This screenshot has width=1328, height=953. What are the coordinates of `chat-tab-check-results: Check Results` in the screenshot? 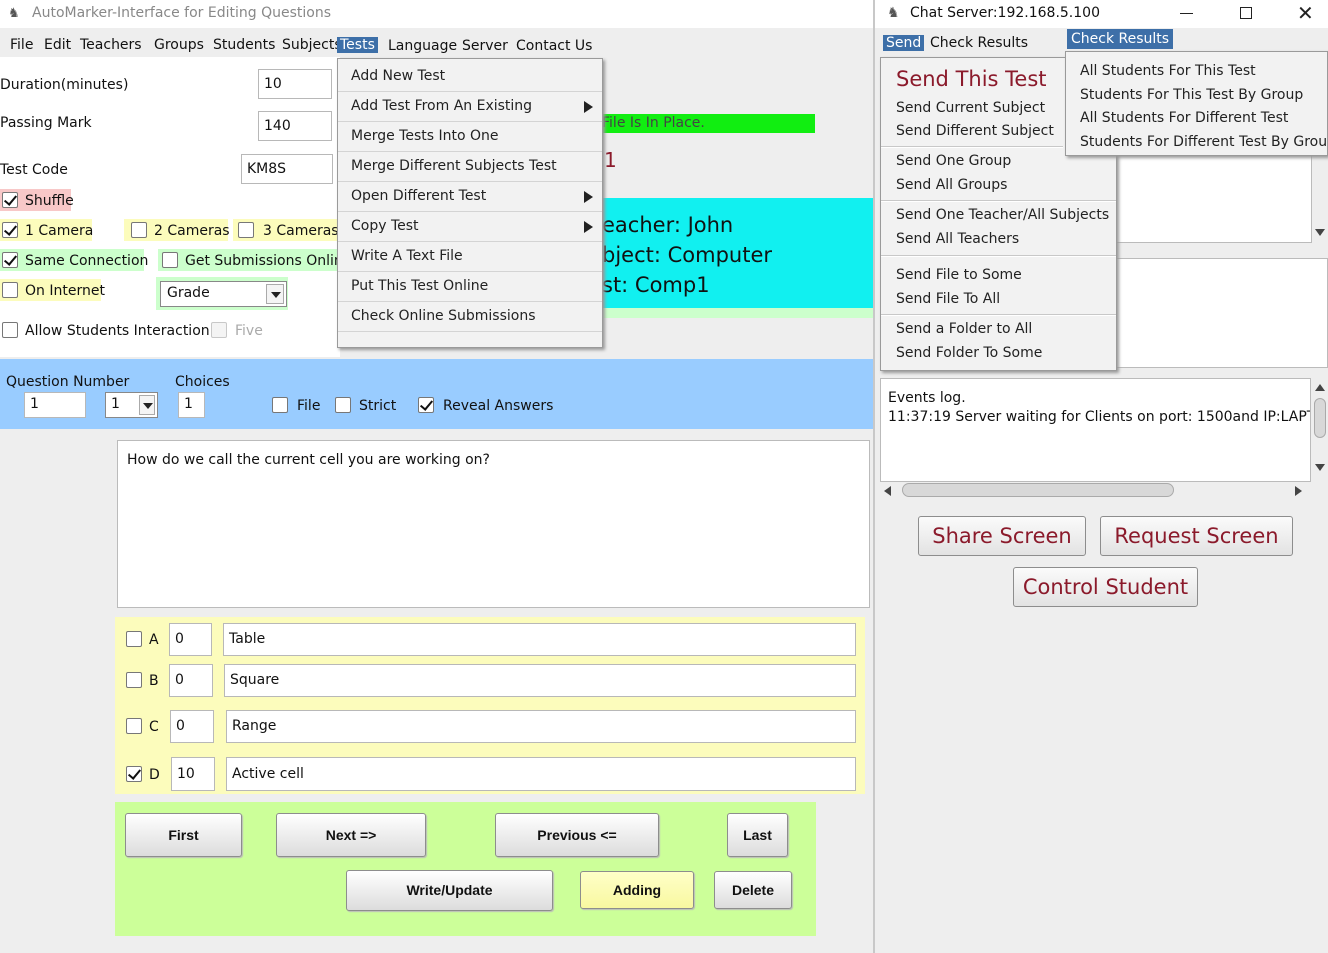 It's located at (1120, 39).